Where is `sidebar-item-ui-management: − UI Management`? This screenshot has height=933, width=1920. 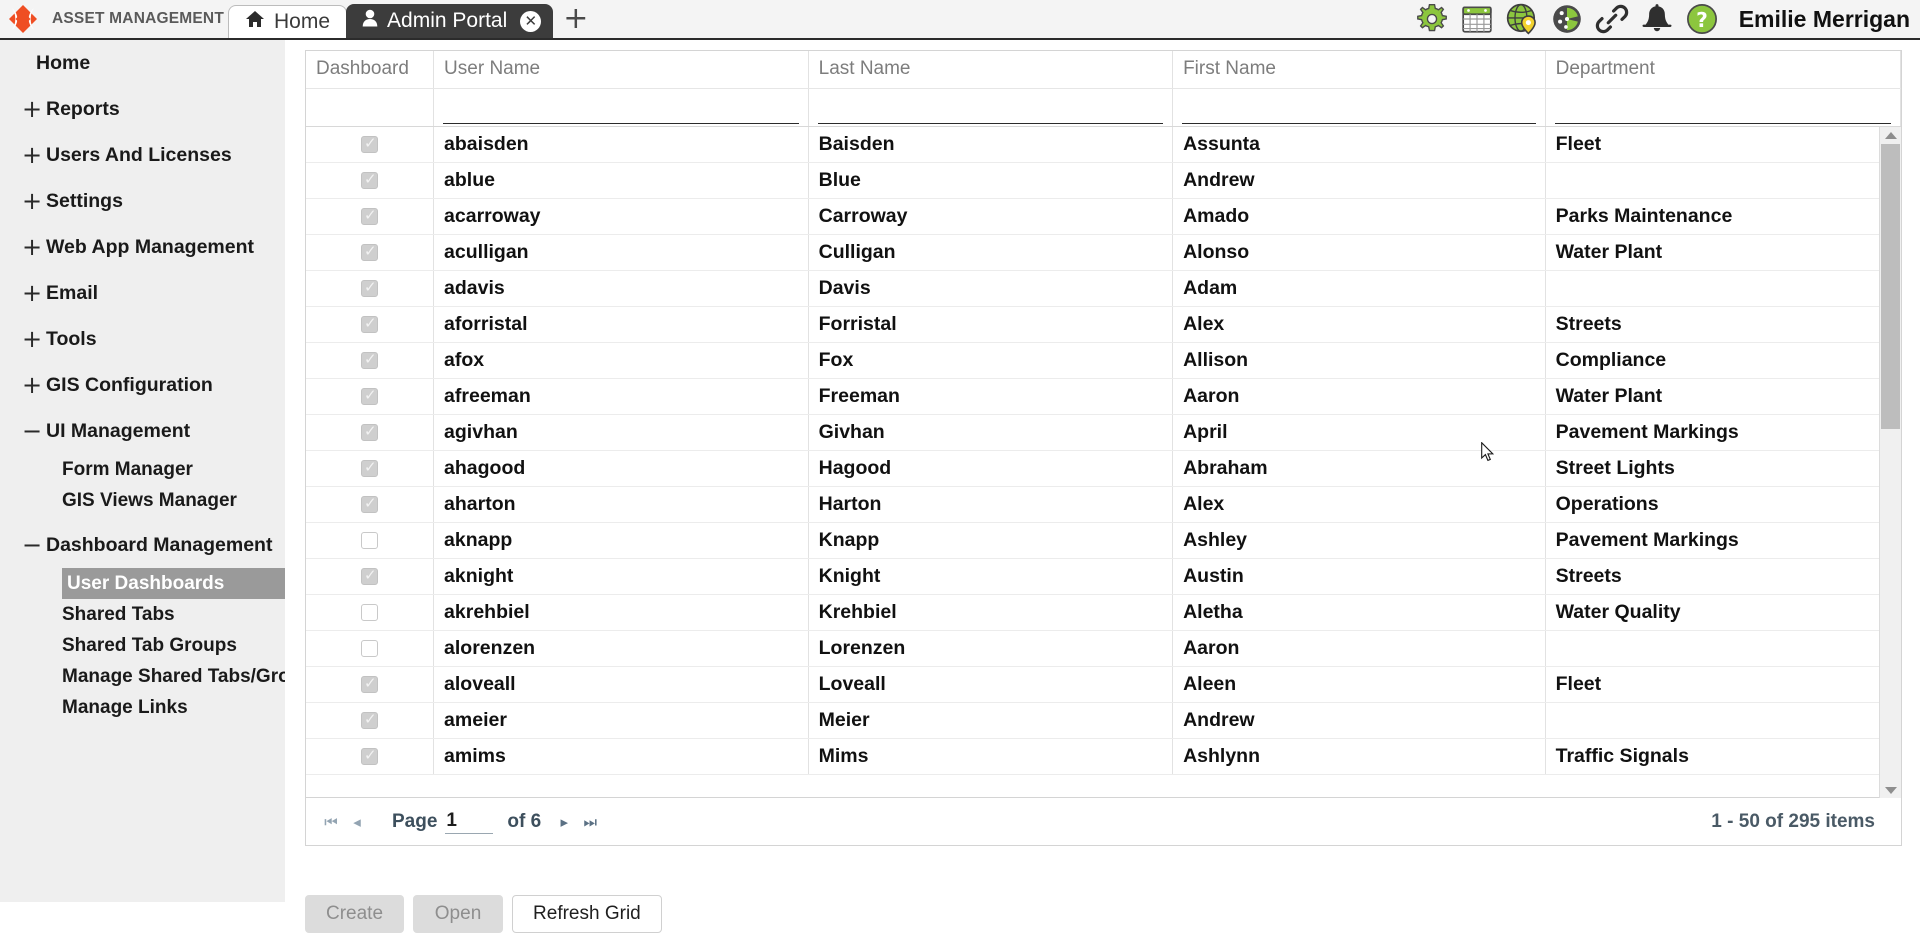 sidebar-item-ui-management: − UI Management is located at coordinates (142, 431).